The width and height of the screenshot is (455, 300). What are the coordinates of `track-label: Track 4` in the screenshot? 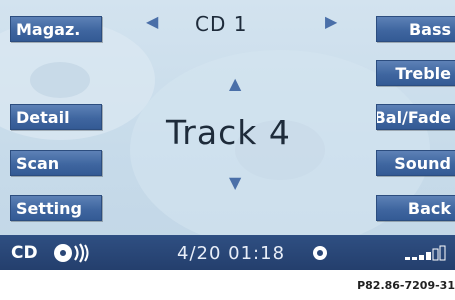 It's located at (228, 132).